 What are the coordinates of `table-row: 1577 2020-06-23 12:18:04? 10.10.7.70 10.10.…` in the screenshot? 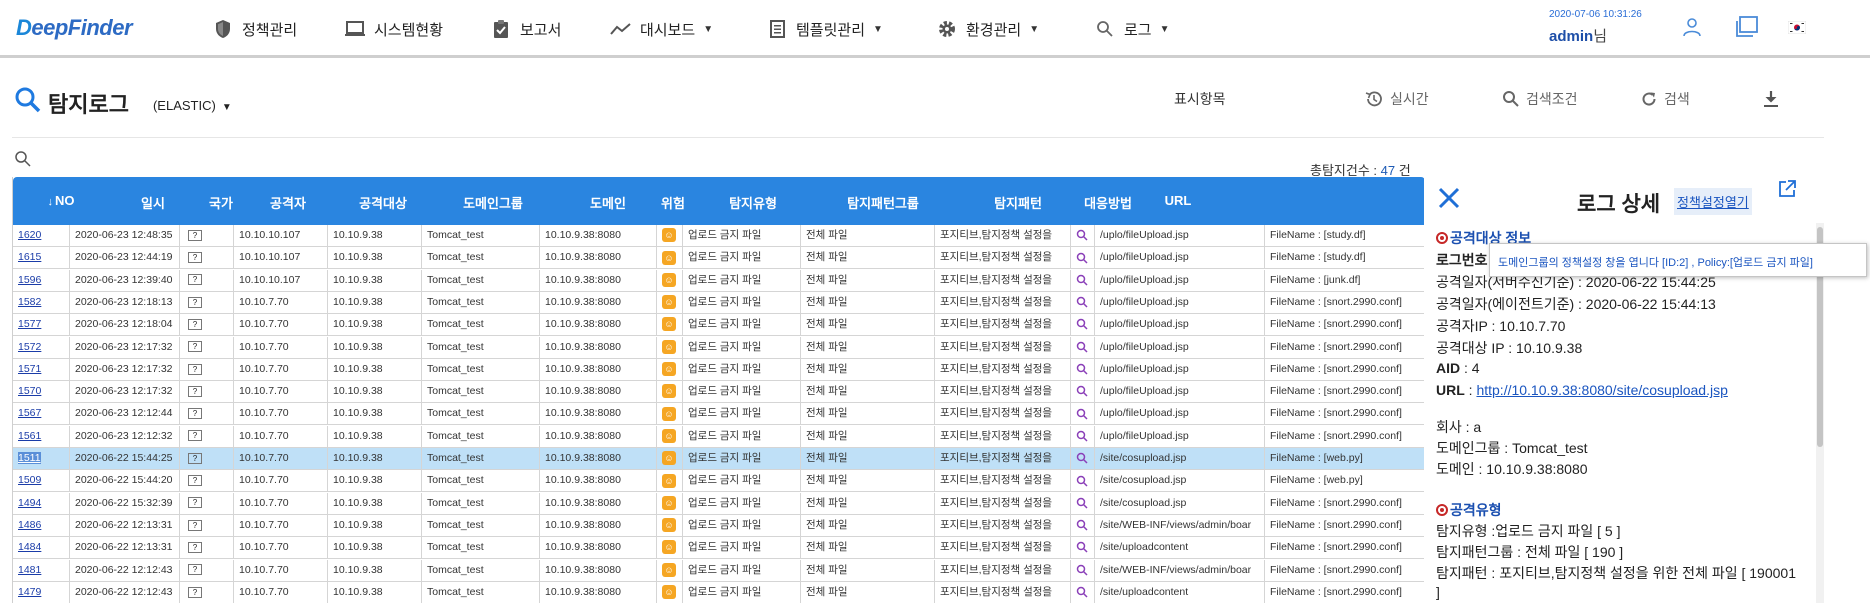 It's located at (718, 325).